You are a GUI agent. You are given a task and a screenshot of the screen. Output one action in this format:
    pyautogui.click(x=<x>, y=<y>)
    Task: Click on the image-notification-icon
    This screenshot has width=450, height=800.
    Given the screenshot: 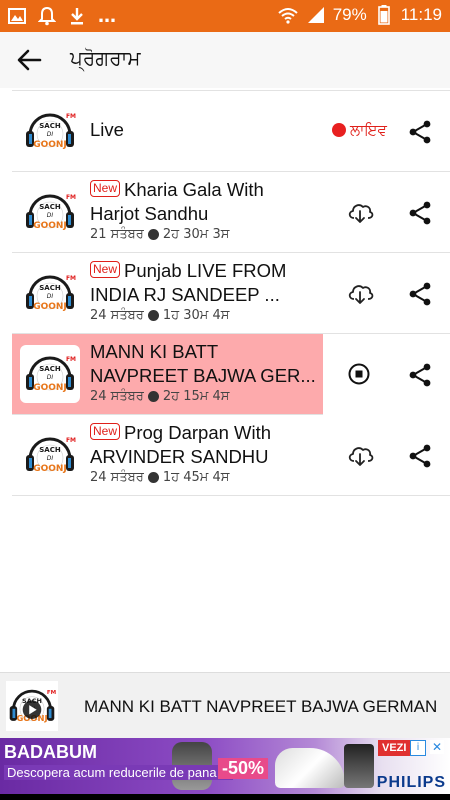 What is the action you would take?
    pyautogui.click(x=17, y=16)
    